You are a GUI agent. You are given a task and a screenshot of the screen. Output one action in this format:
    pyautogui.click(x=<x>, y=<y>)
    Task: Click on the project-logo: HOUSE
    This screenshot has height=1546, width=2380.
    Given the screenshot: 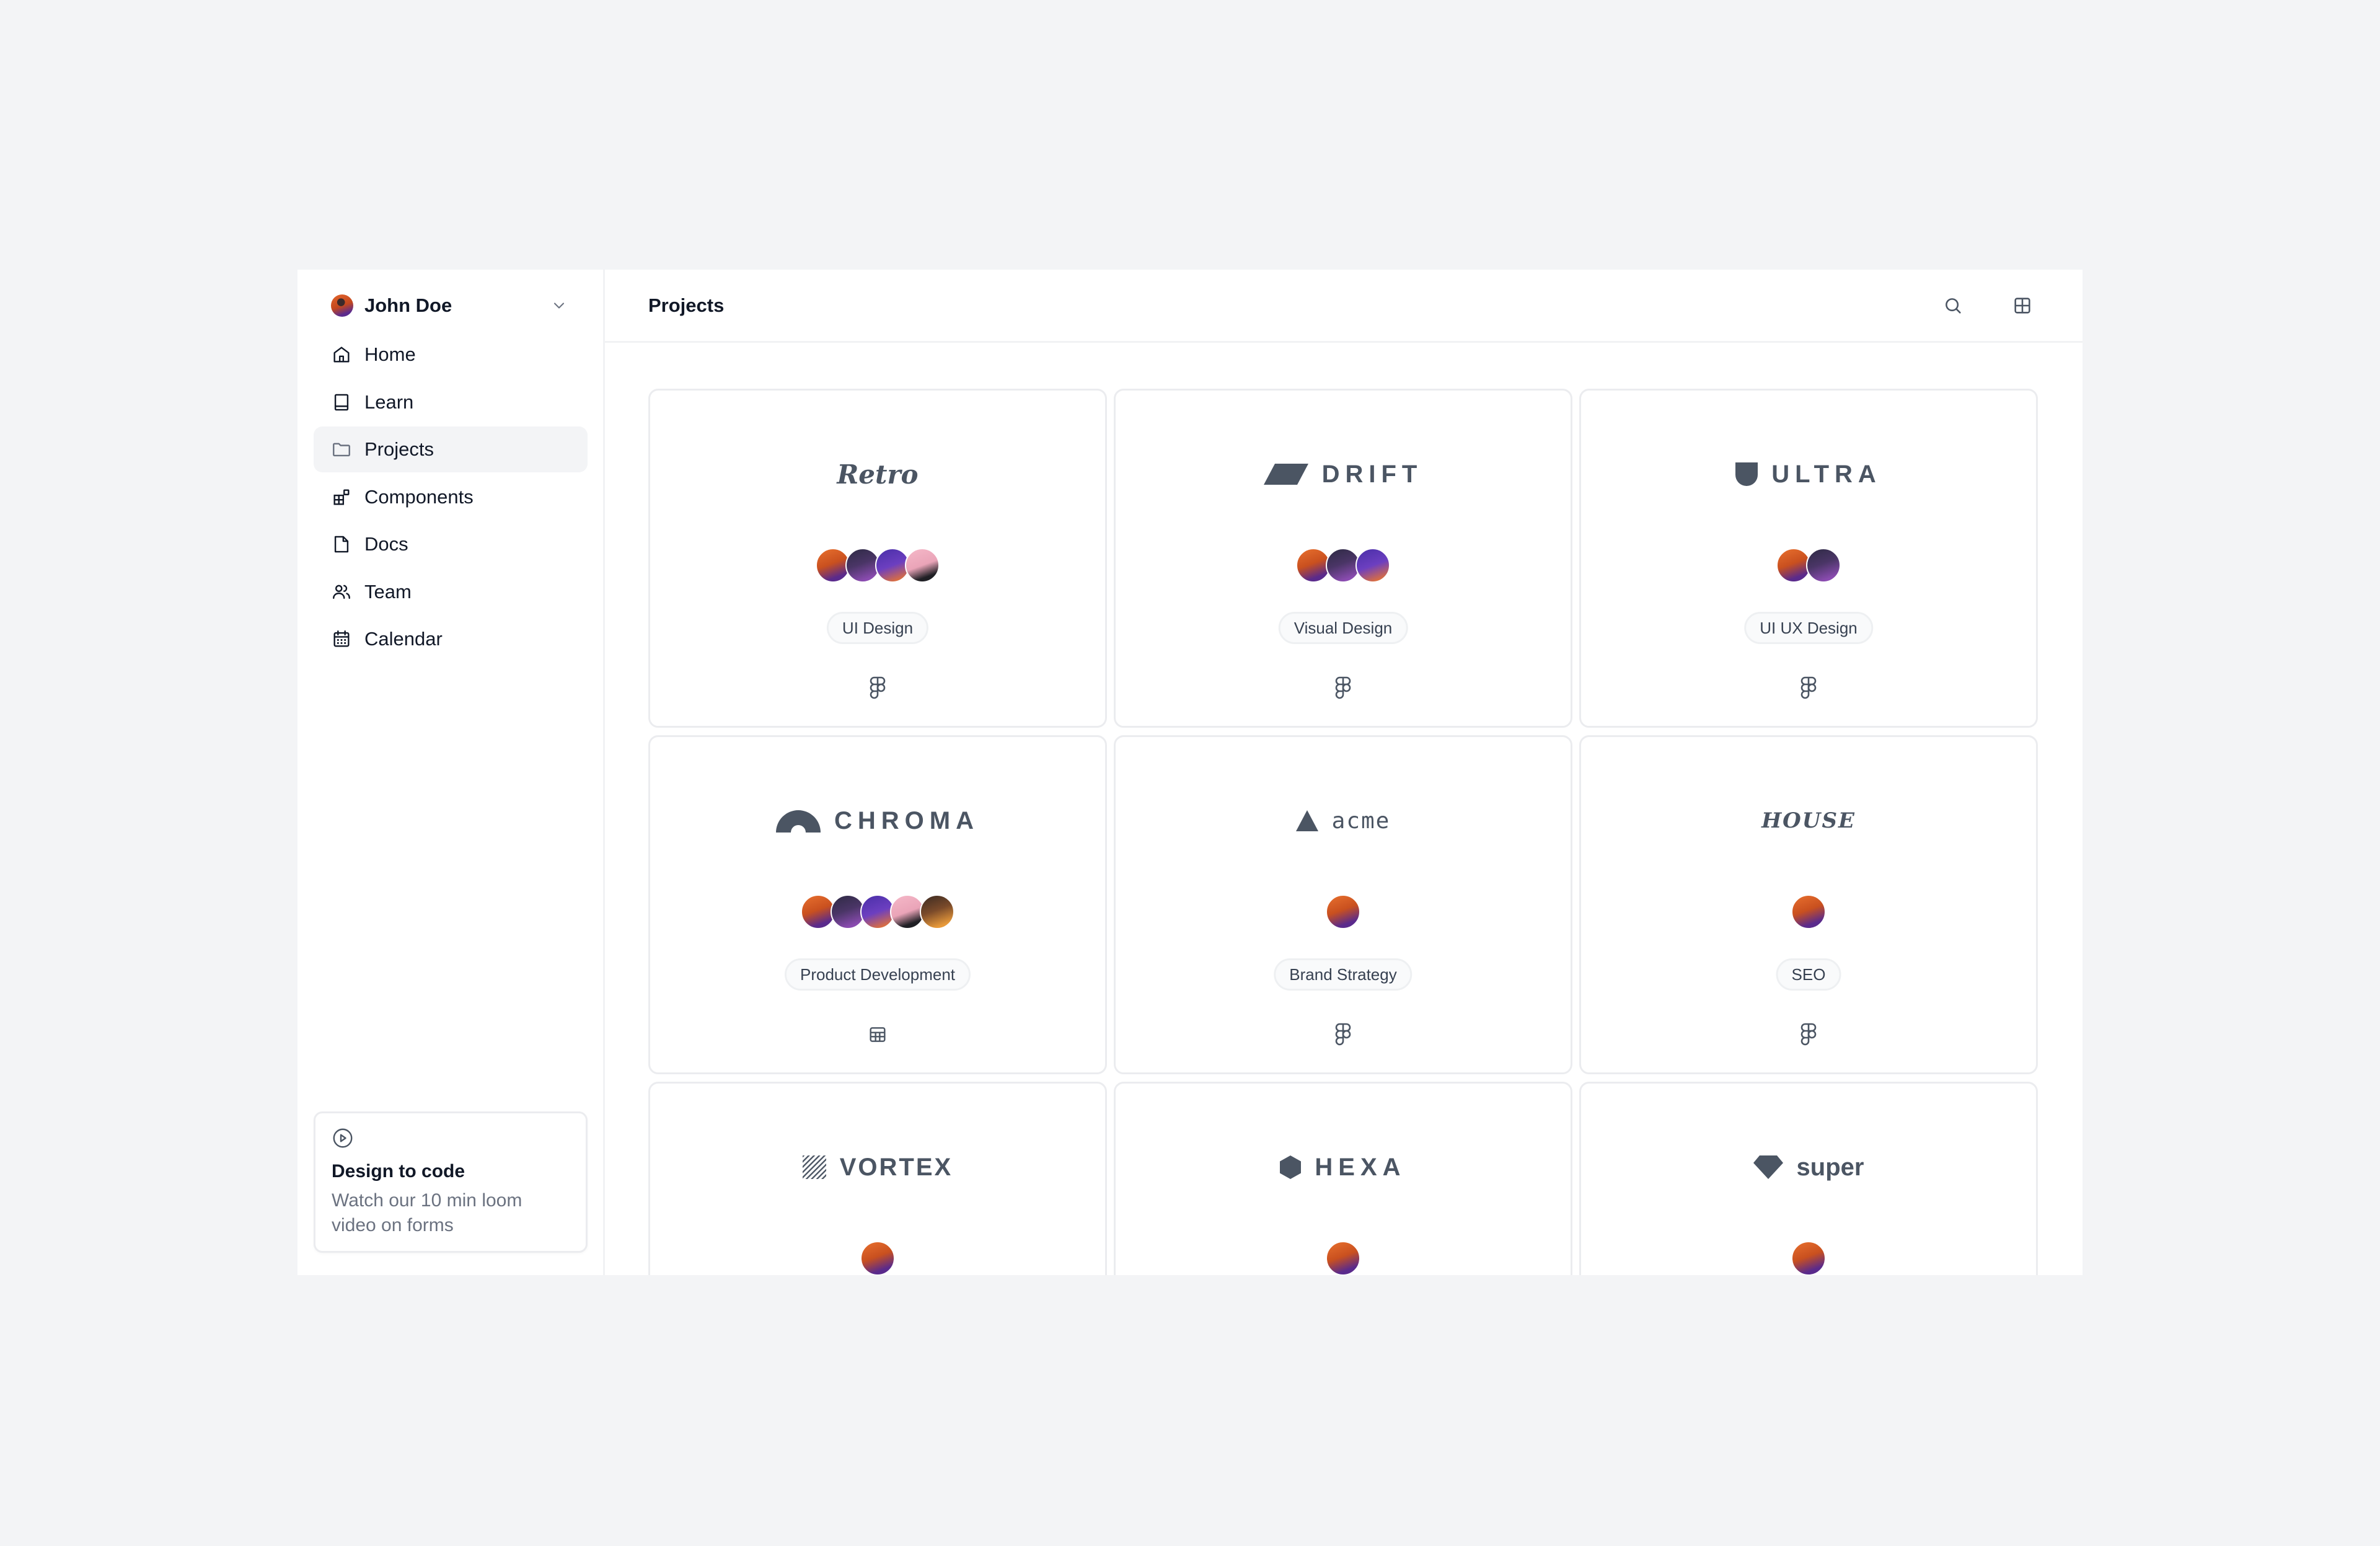 What is the action you would take?
    pyautogui.click(x=1808, y=820)
    